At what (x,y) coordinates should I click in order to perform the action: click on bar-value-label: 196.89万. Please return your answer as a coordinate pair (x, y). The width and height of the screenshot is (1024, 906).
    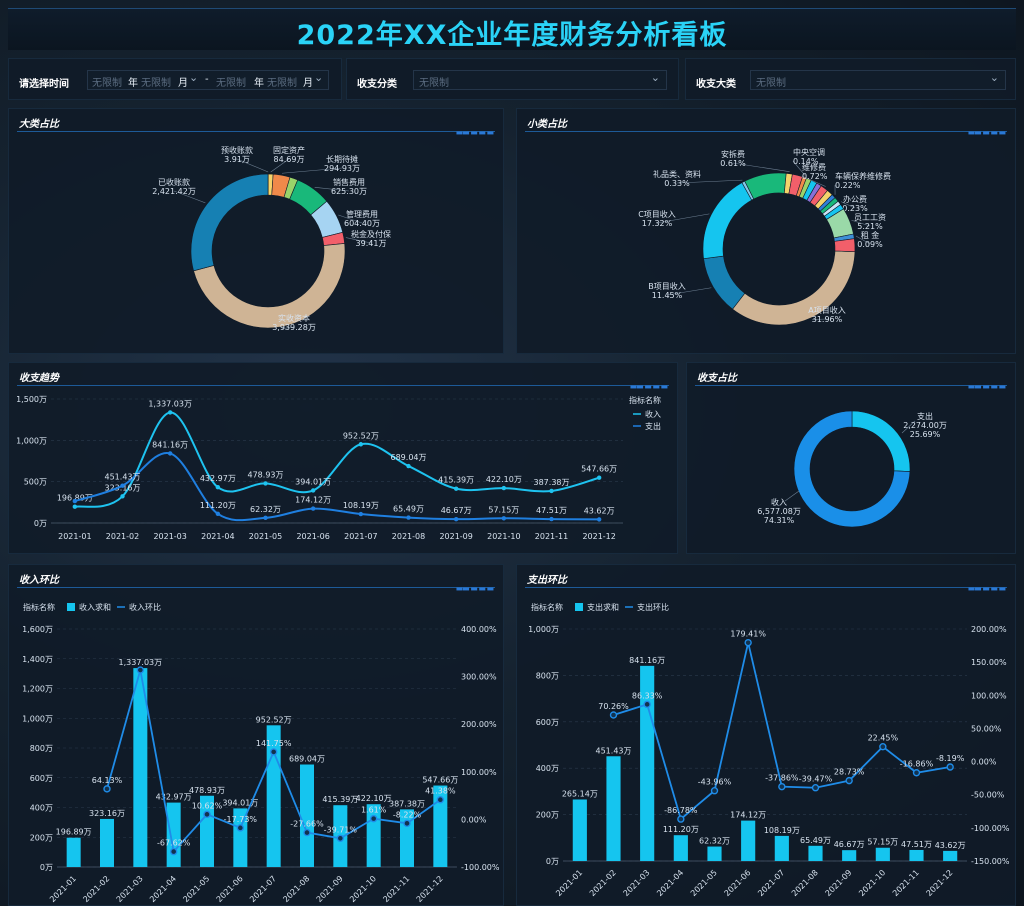
    Looking at the image, I should click on (74, 832).